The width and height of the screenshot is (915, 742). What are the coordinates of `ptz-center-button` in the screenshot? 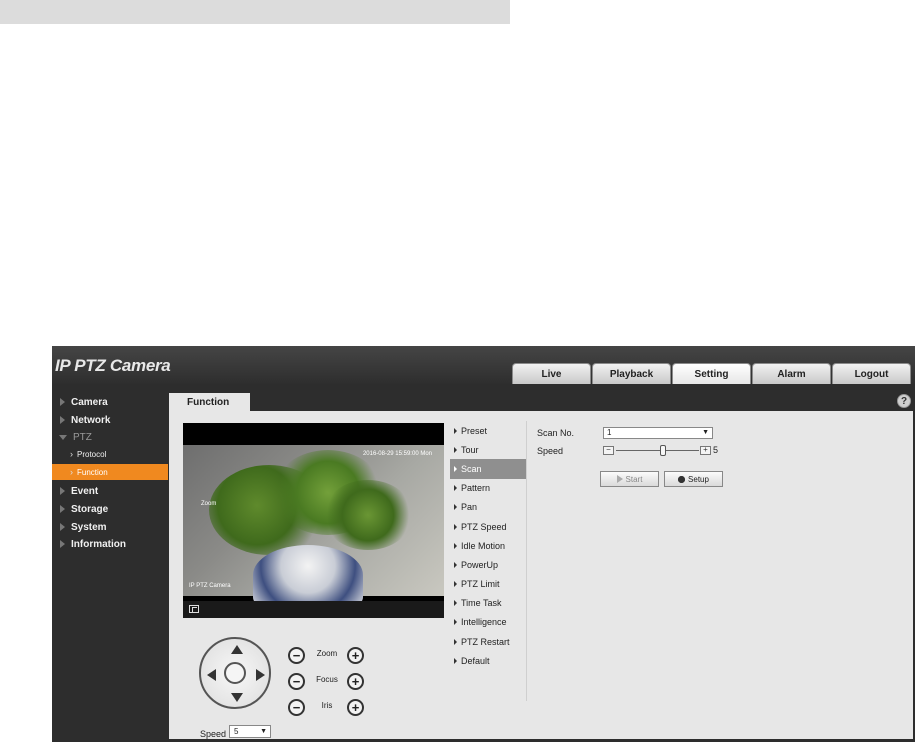 It's located at (235, 673).